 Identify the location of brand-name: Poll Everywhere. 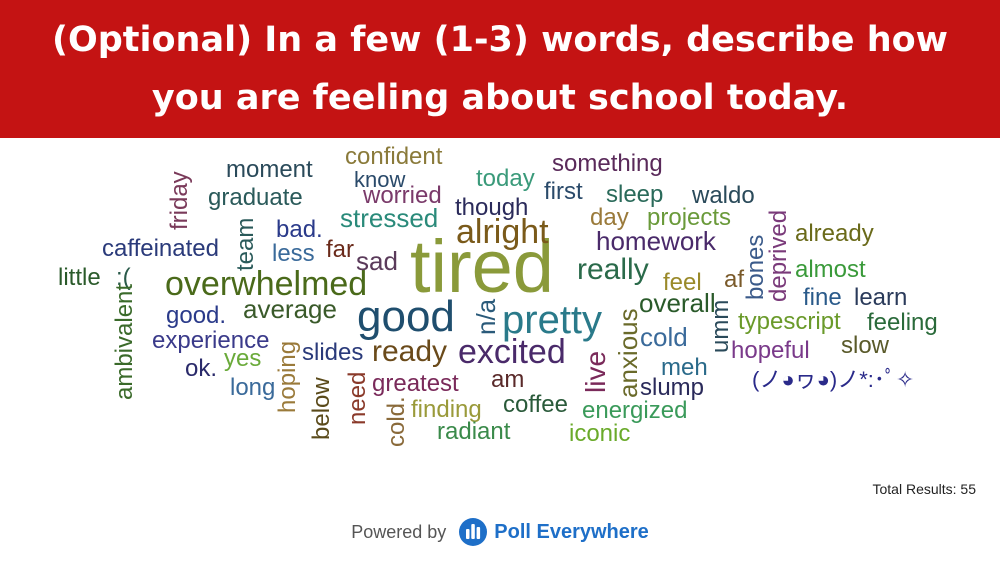
(571, 531).